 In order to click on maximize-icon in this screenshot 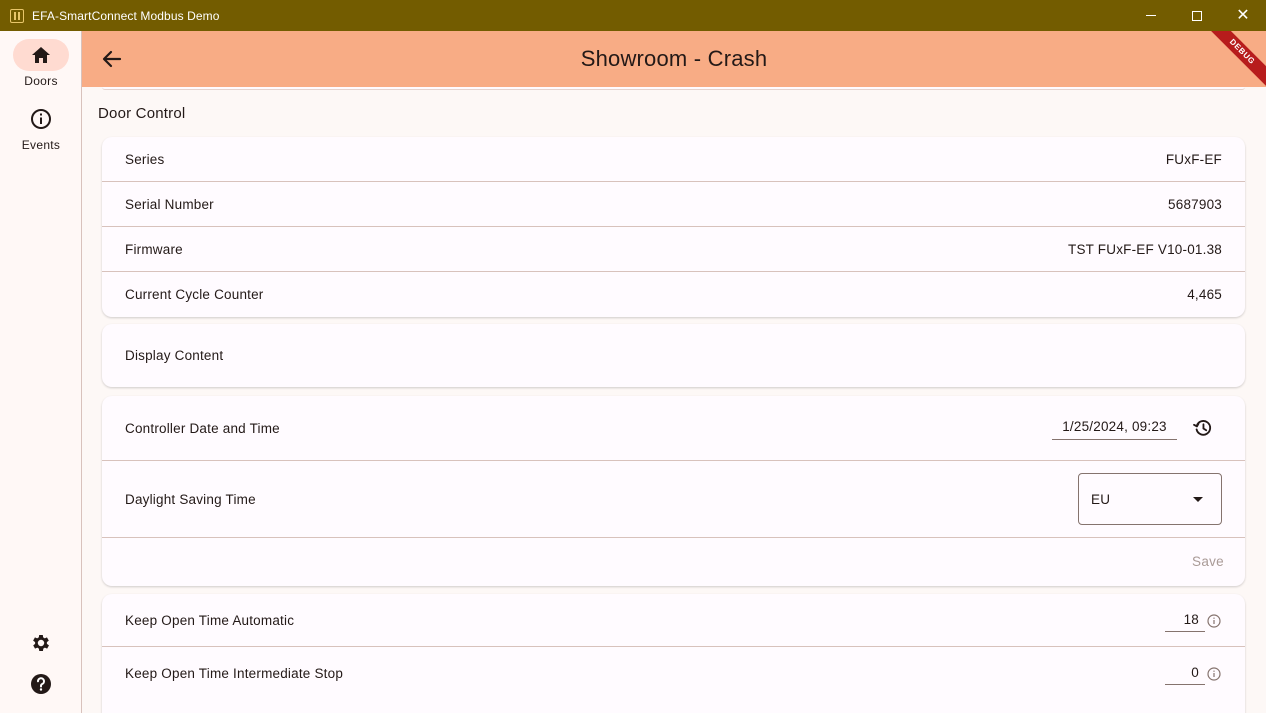, I will do `click(1197, 15)`.